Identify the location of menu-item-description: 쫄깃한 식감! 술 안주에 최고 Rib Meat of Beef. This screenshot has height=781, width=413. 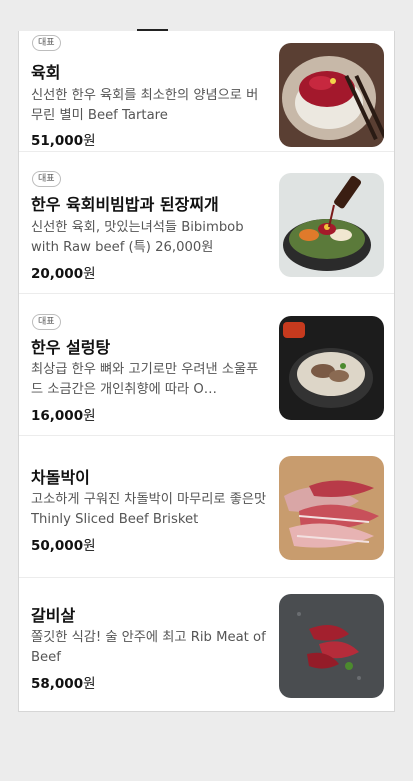
(148, 647).